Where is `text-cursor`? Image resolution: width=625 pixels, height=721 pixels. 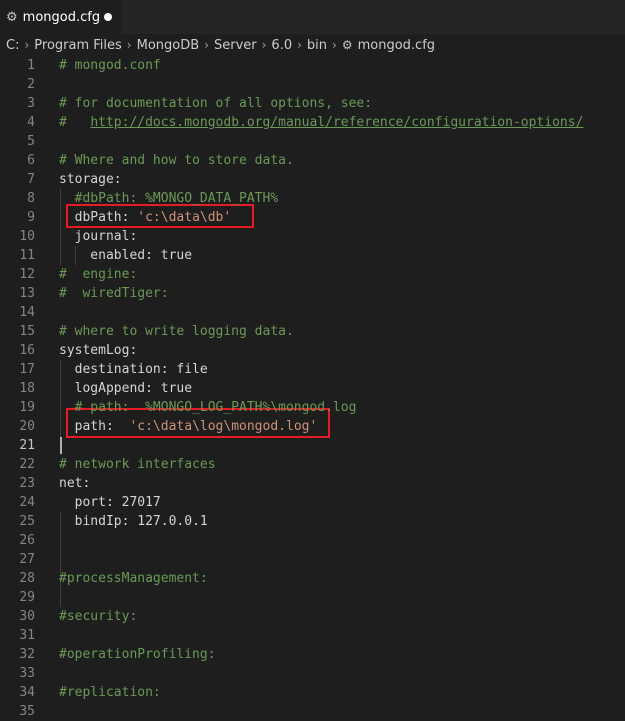 text-cursor is located at coordinates (61, 445).